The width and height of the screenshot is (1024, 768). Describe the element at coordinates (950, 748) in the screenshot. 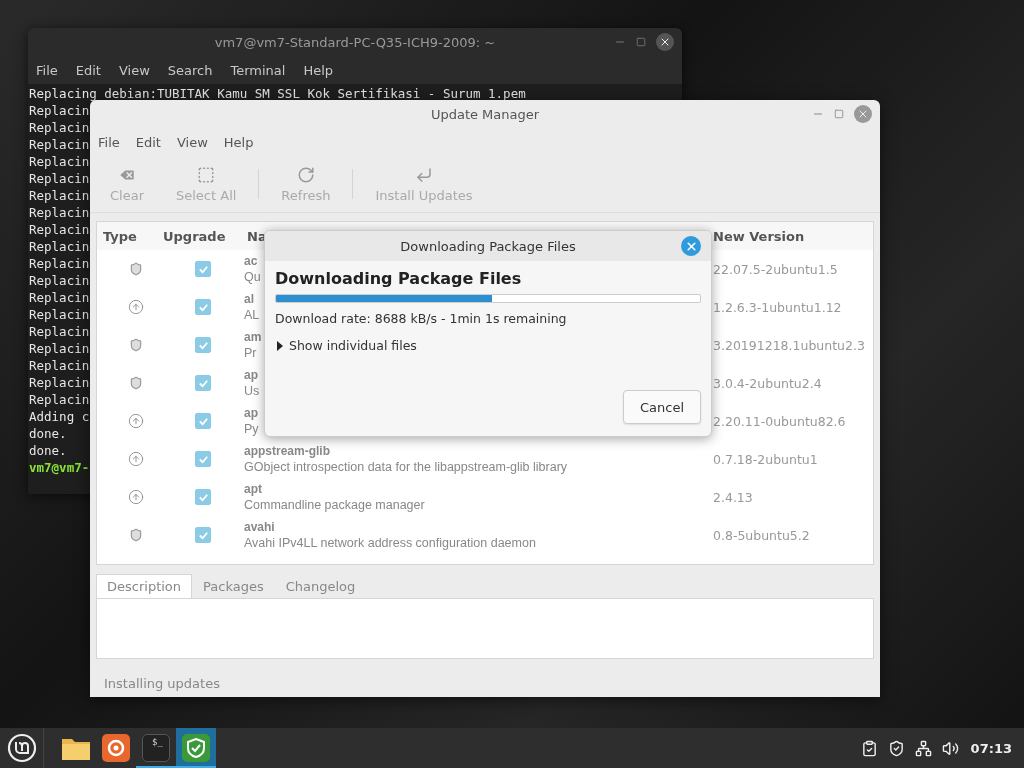

I see `volume-icon` at that location.